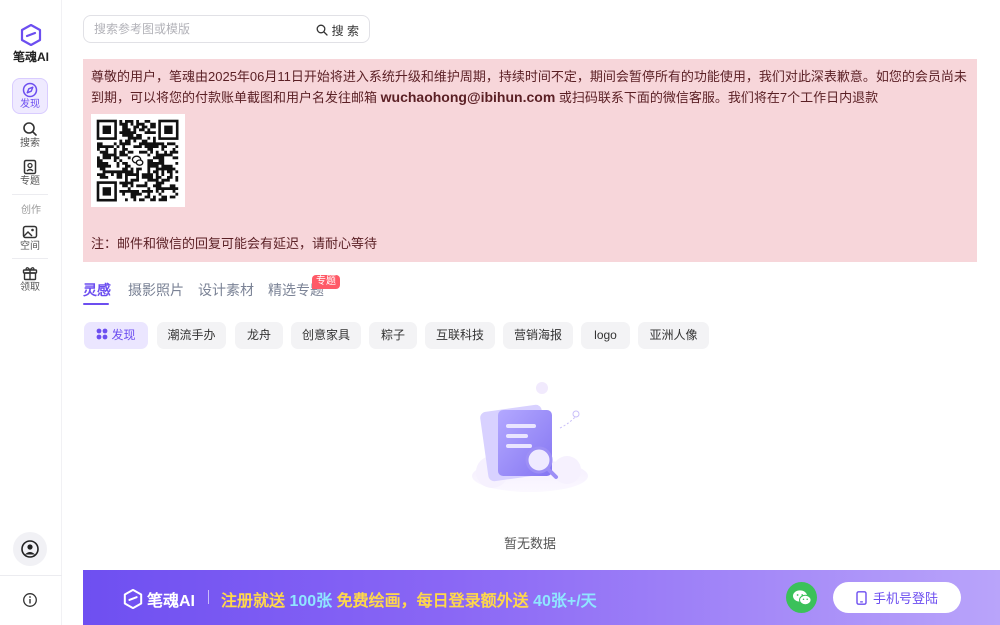 This screenshot has width=1000, height=625. I want to click on chip-item: 粽子, so click(393, 335).